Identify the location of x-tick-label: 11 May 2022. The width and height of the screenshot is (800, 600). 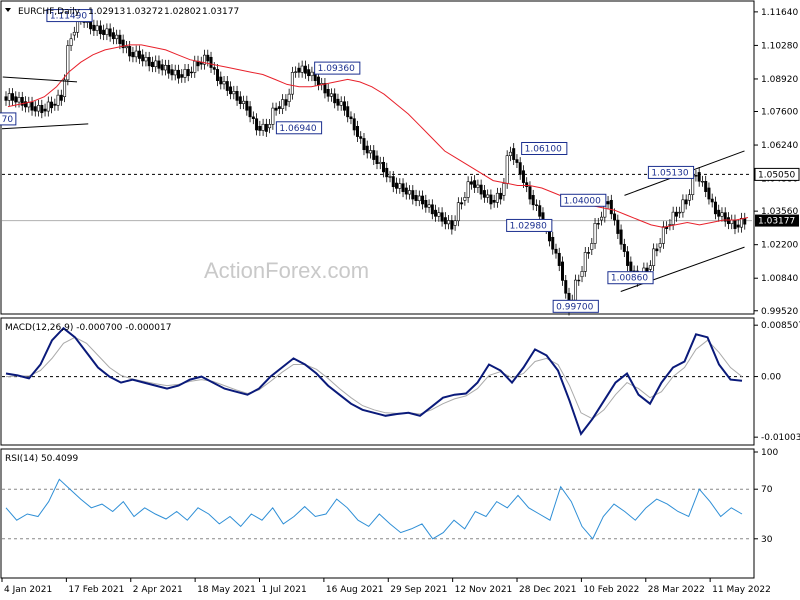
(741, 590).